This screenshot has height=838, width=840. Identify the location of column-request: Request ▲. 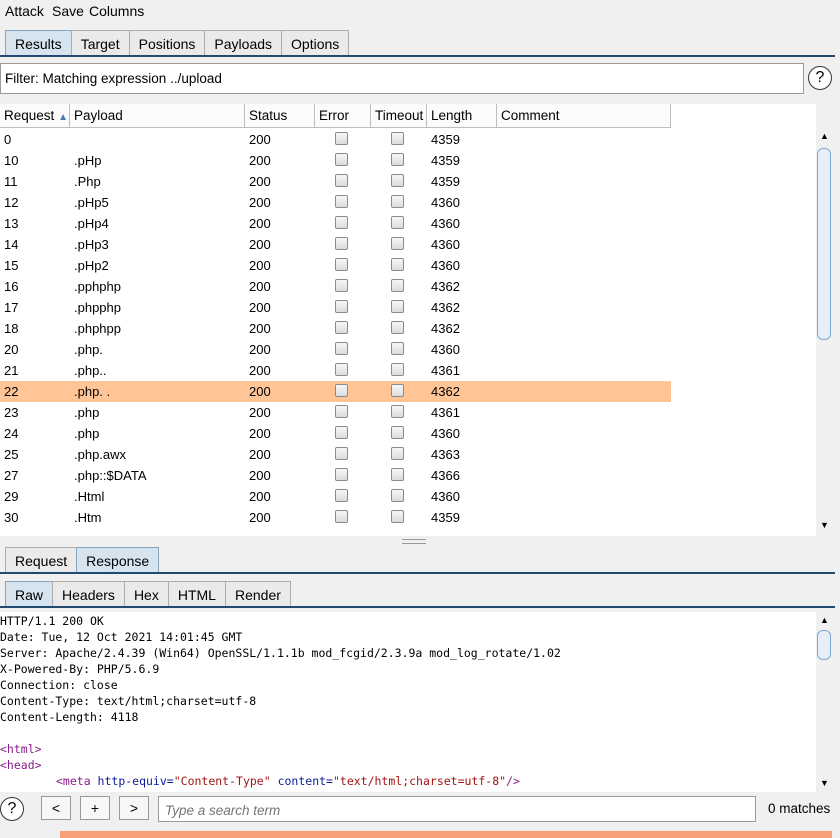
(35, 116).